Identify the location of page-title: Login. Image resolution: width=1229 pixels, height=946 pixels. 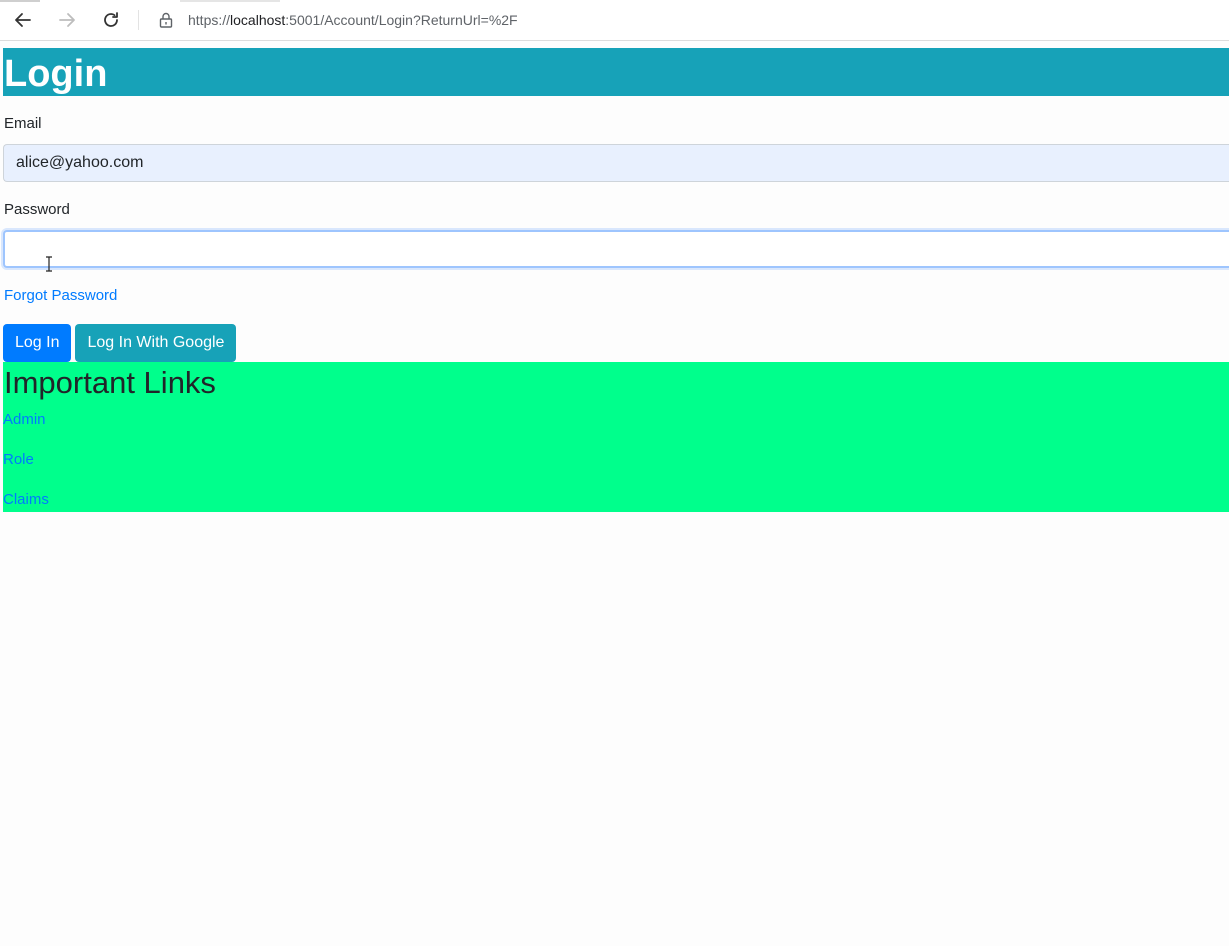
(616, 72).